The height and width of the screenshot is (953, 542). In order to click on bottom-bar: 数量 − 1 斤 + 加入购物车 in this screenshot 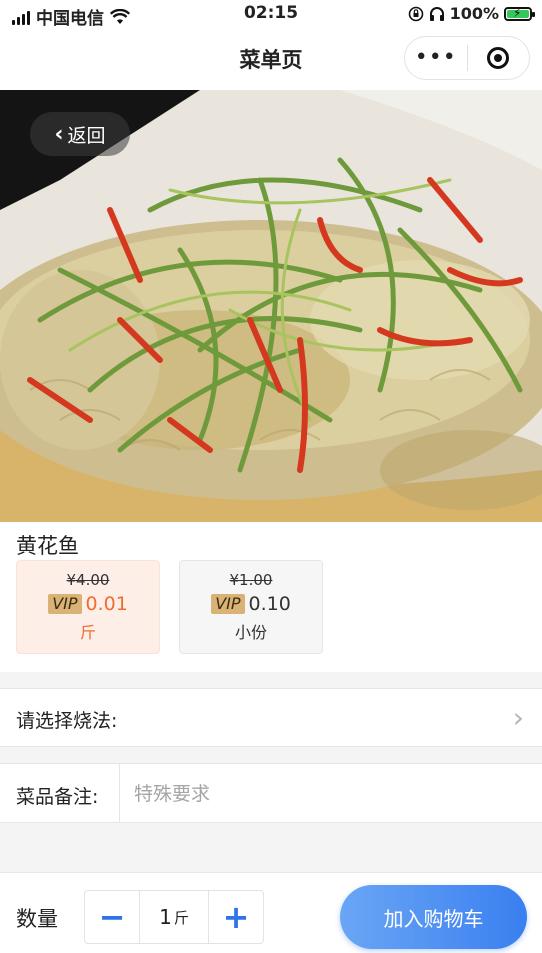, I will do `click(271, 912)`.